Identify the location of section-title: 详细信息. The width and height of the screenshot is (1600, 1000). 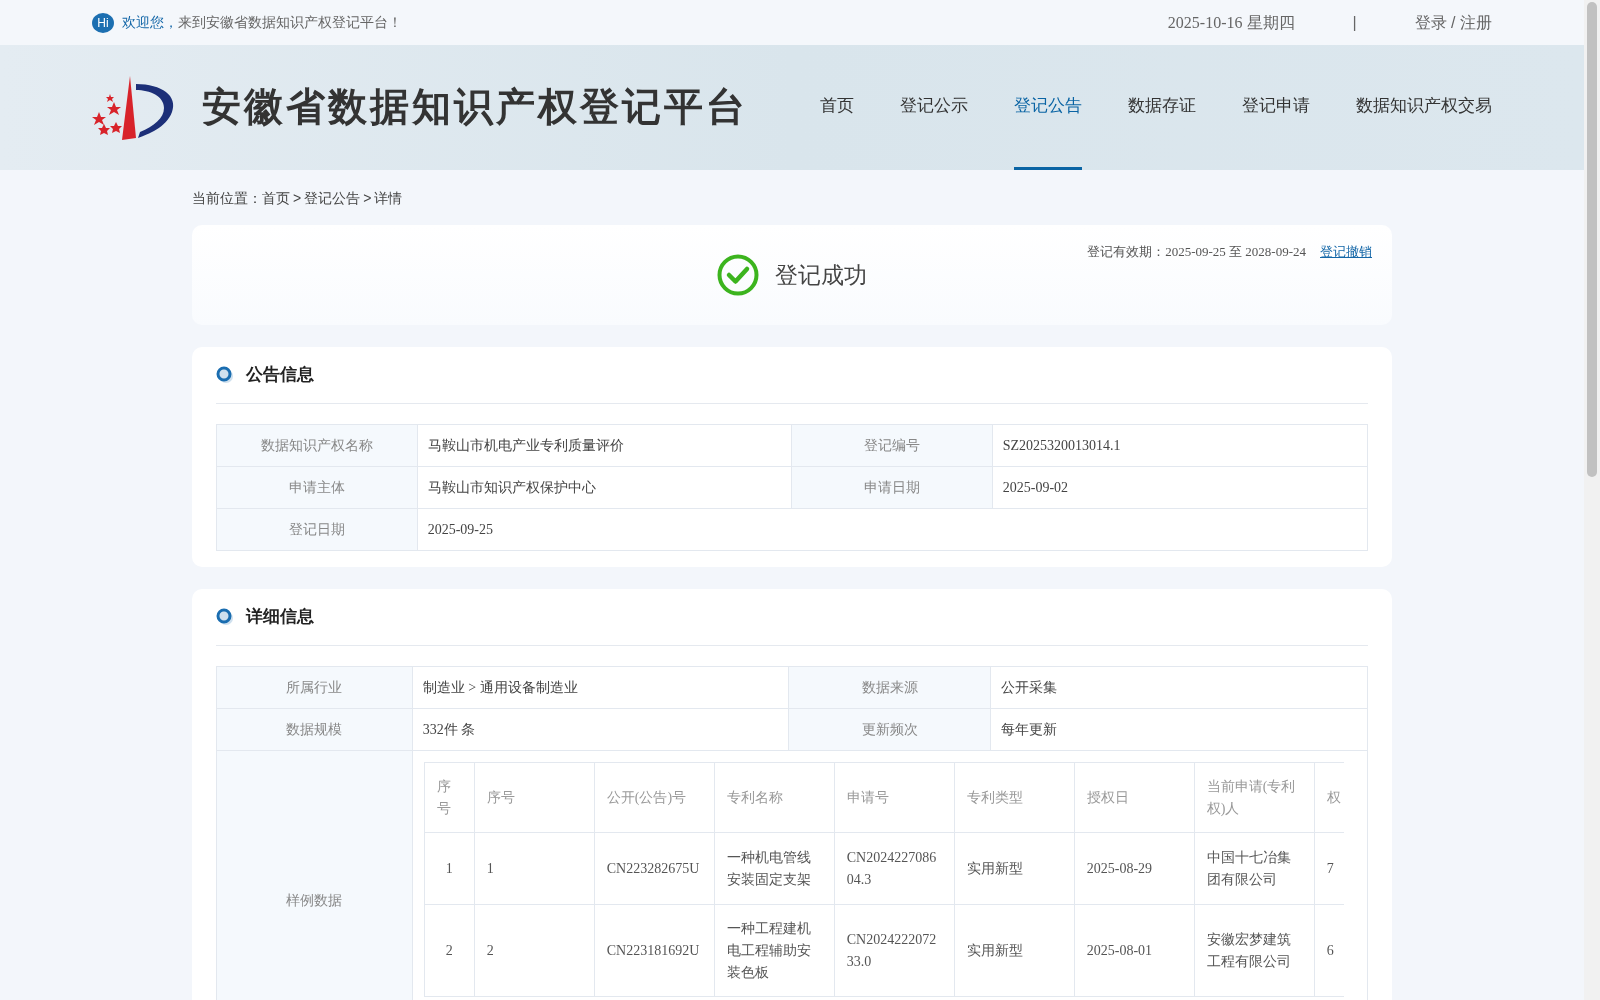
(280, 617).